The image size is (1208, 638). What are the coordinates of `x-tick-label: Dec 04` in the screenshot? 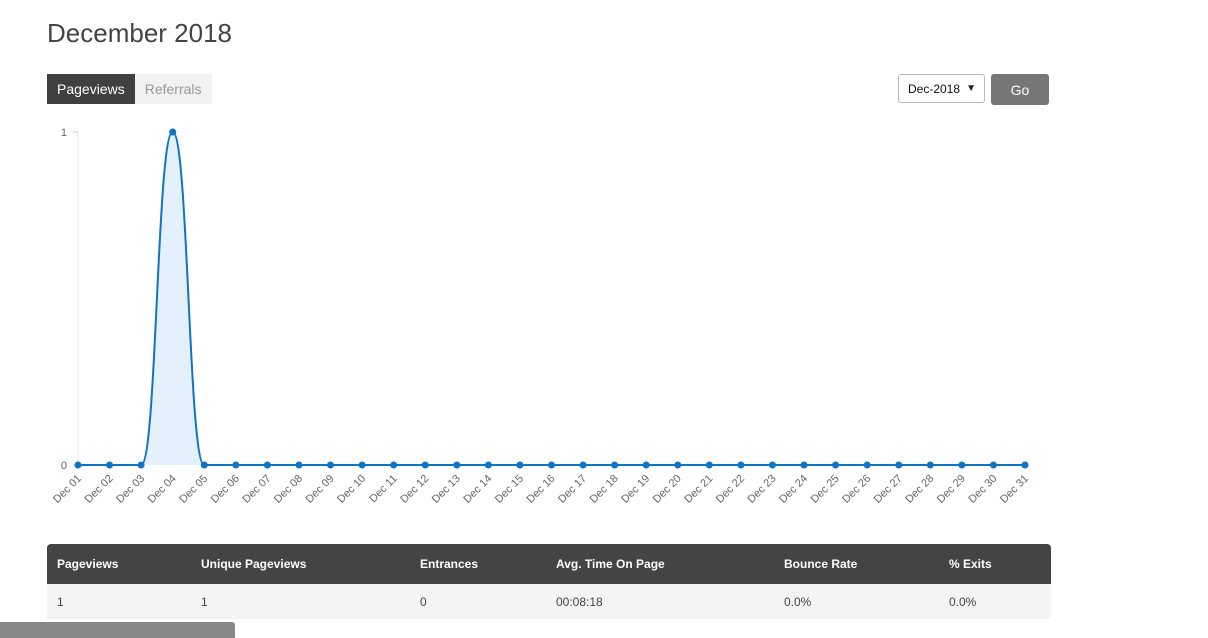 It's located at (162, 489).